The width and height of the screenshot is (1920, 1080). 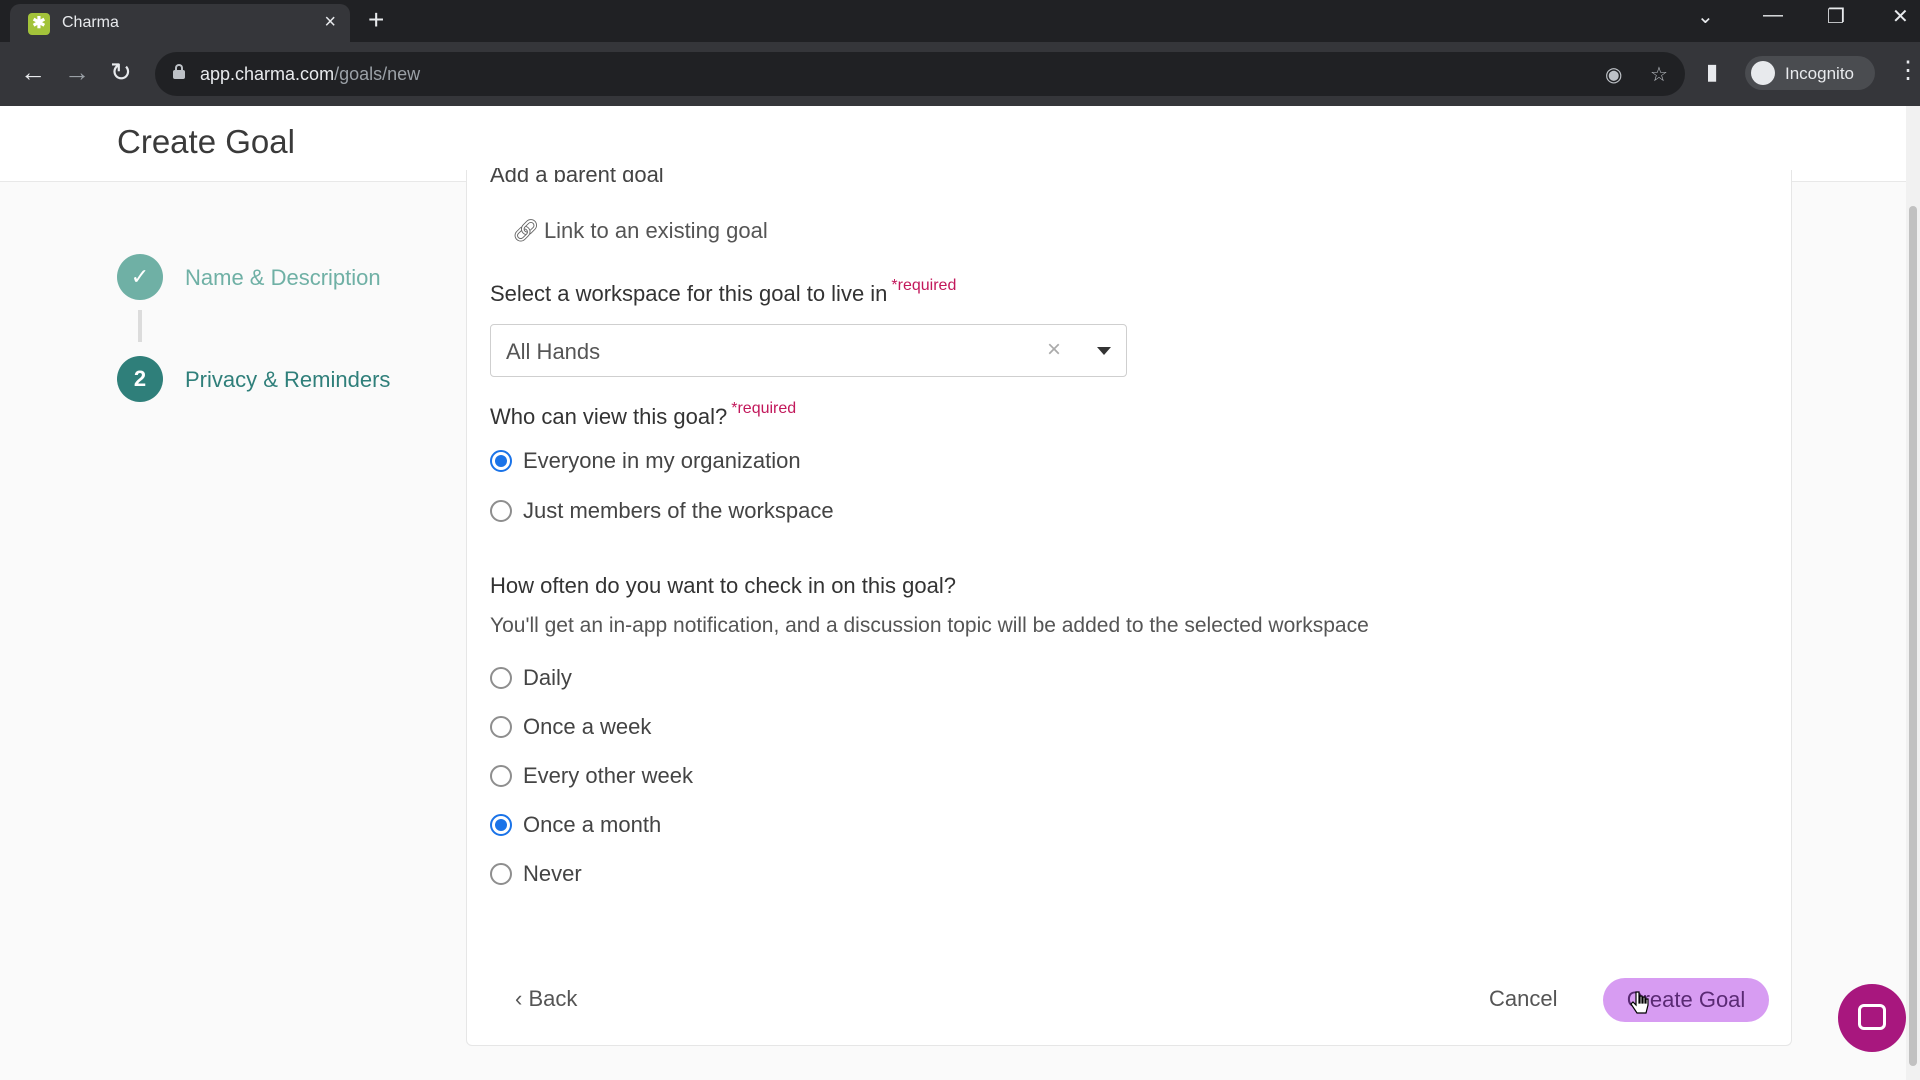 What do you see at coordinates (526, 230) in the screenshot?
I see `link-icon: 🔗︎` at bounding box center [526, 230].